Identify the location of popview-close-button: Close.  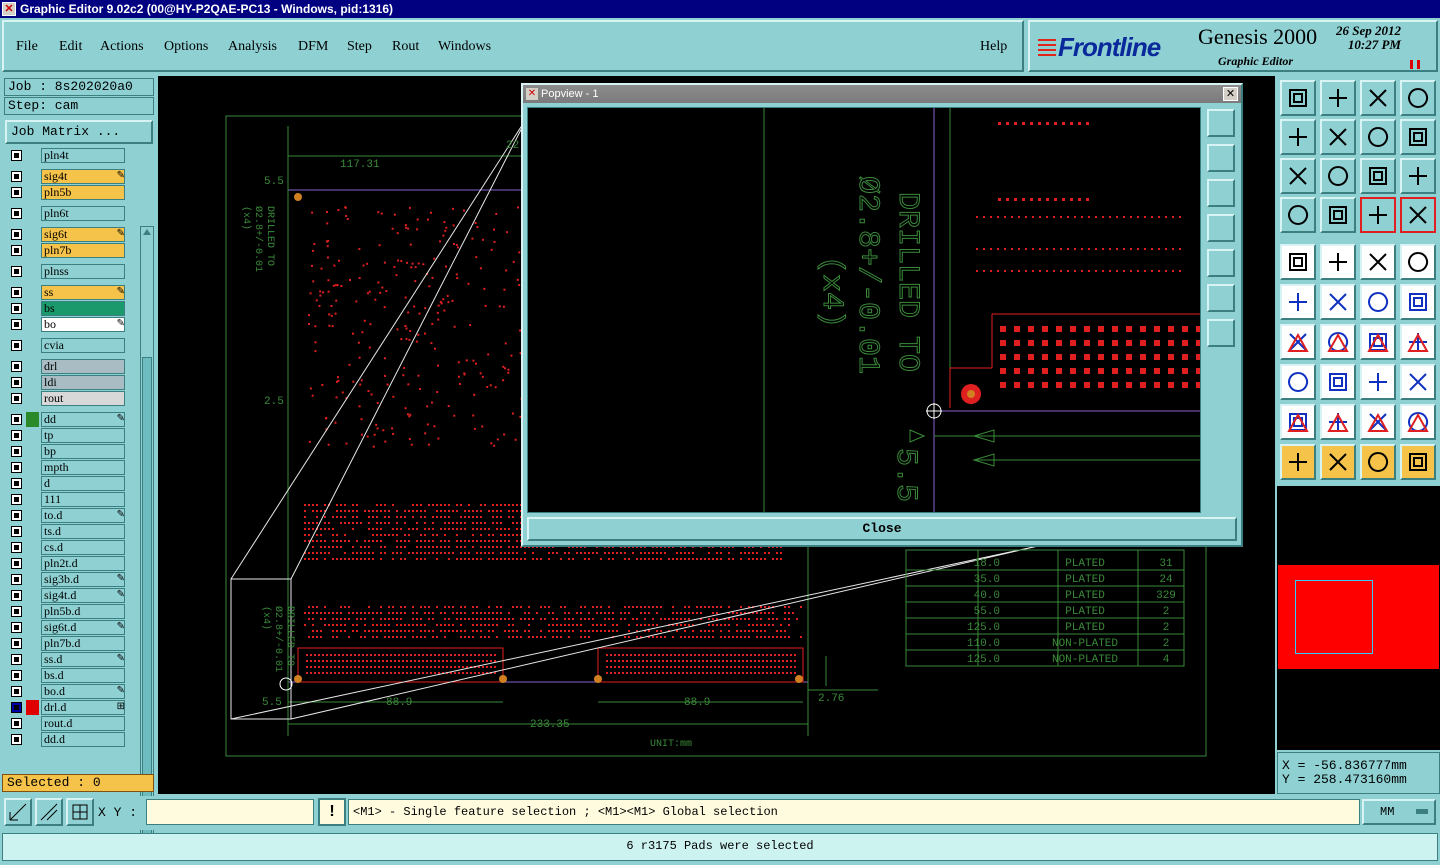
(882, 529).